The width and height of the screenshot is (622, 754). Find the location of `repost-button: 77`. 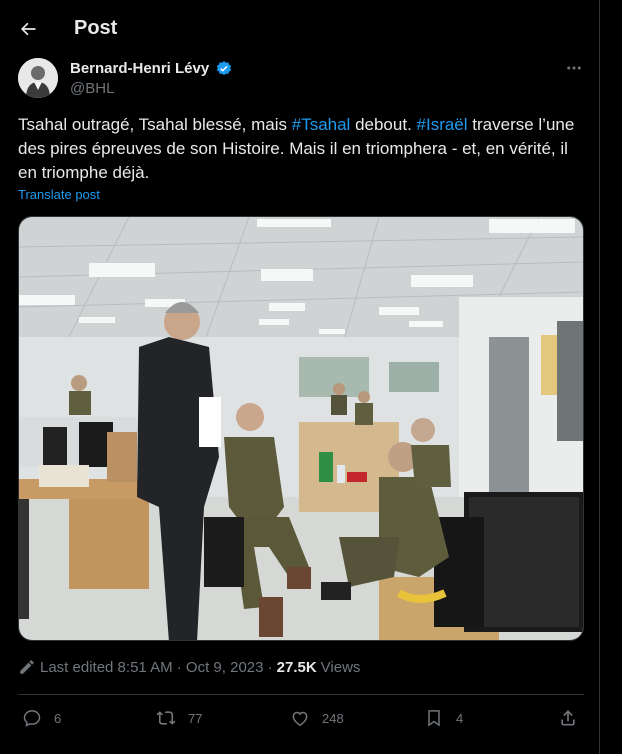

repost-button: 77 is located at coordinates (179, 718).